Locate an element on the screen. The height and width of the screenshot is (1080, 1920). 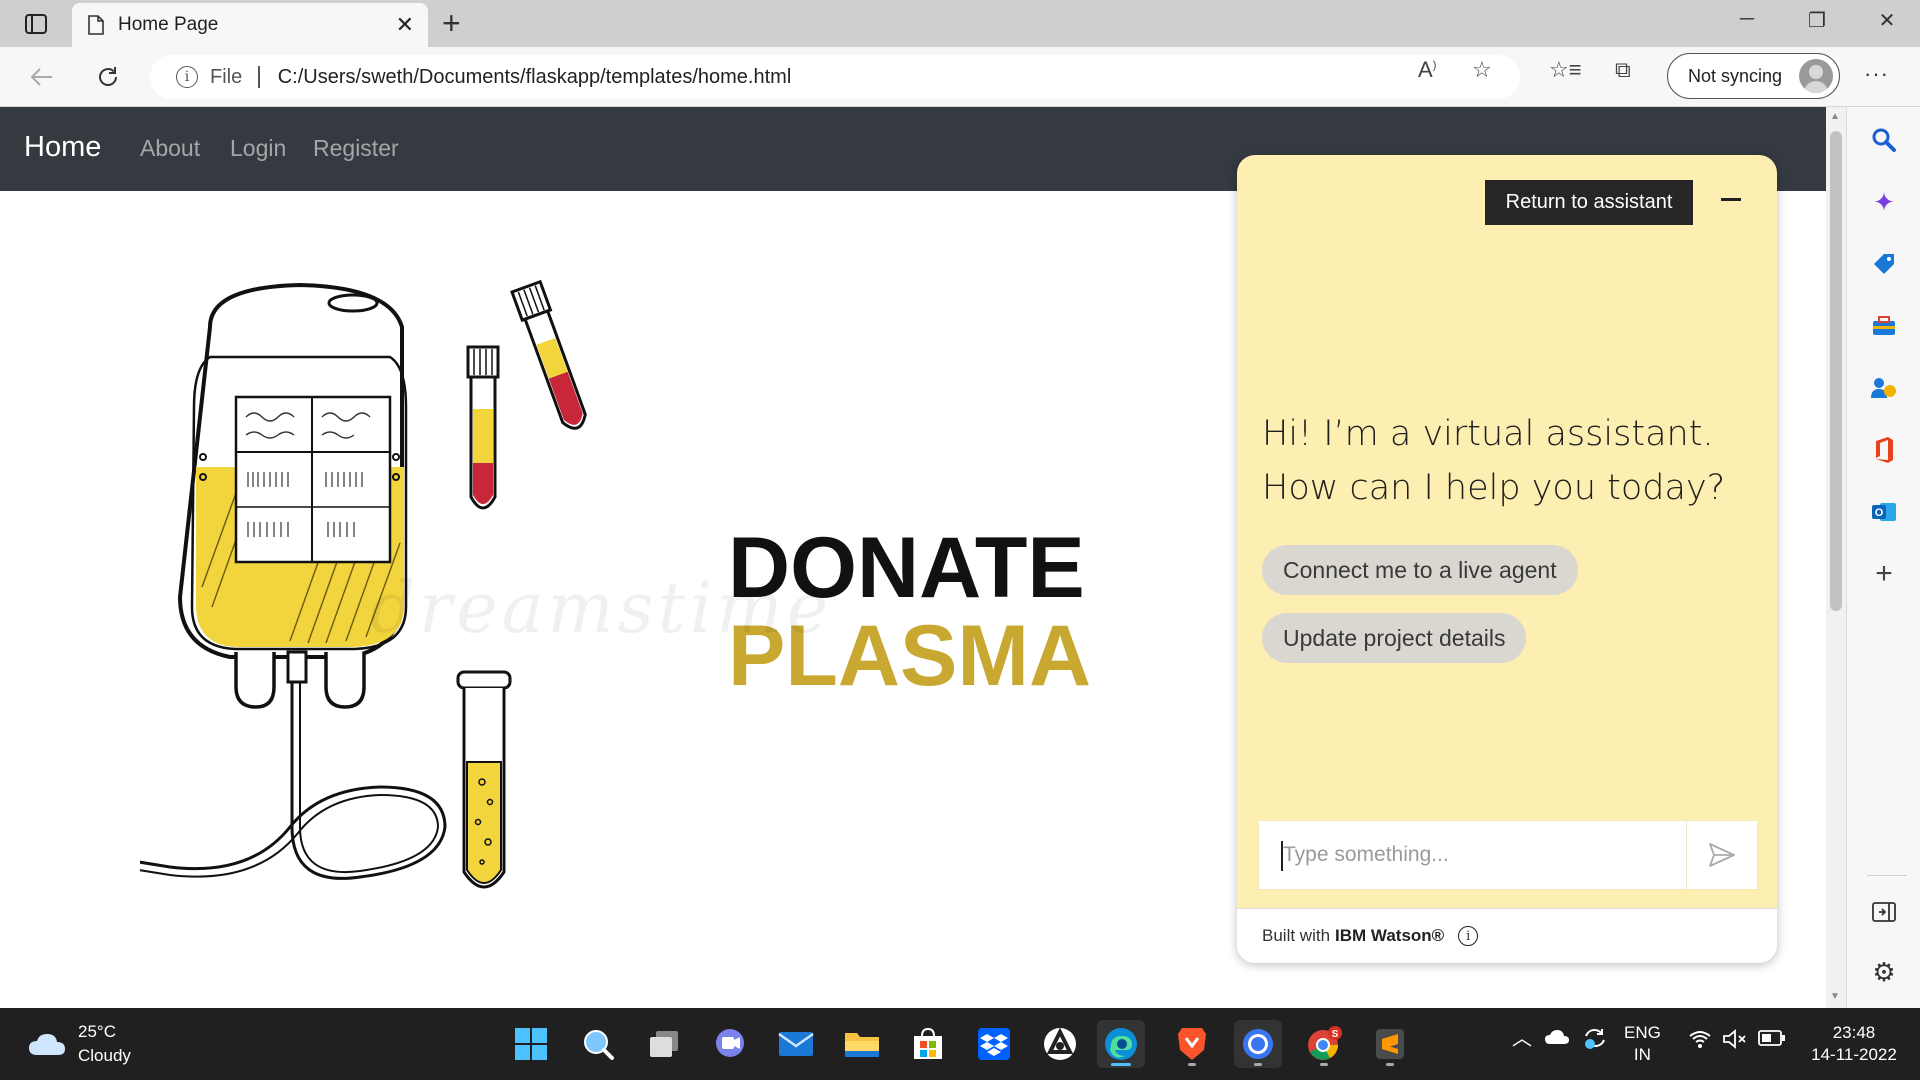
nav-home-link: Home is located at coordinates (62, 147).